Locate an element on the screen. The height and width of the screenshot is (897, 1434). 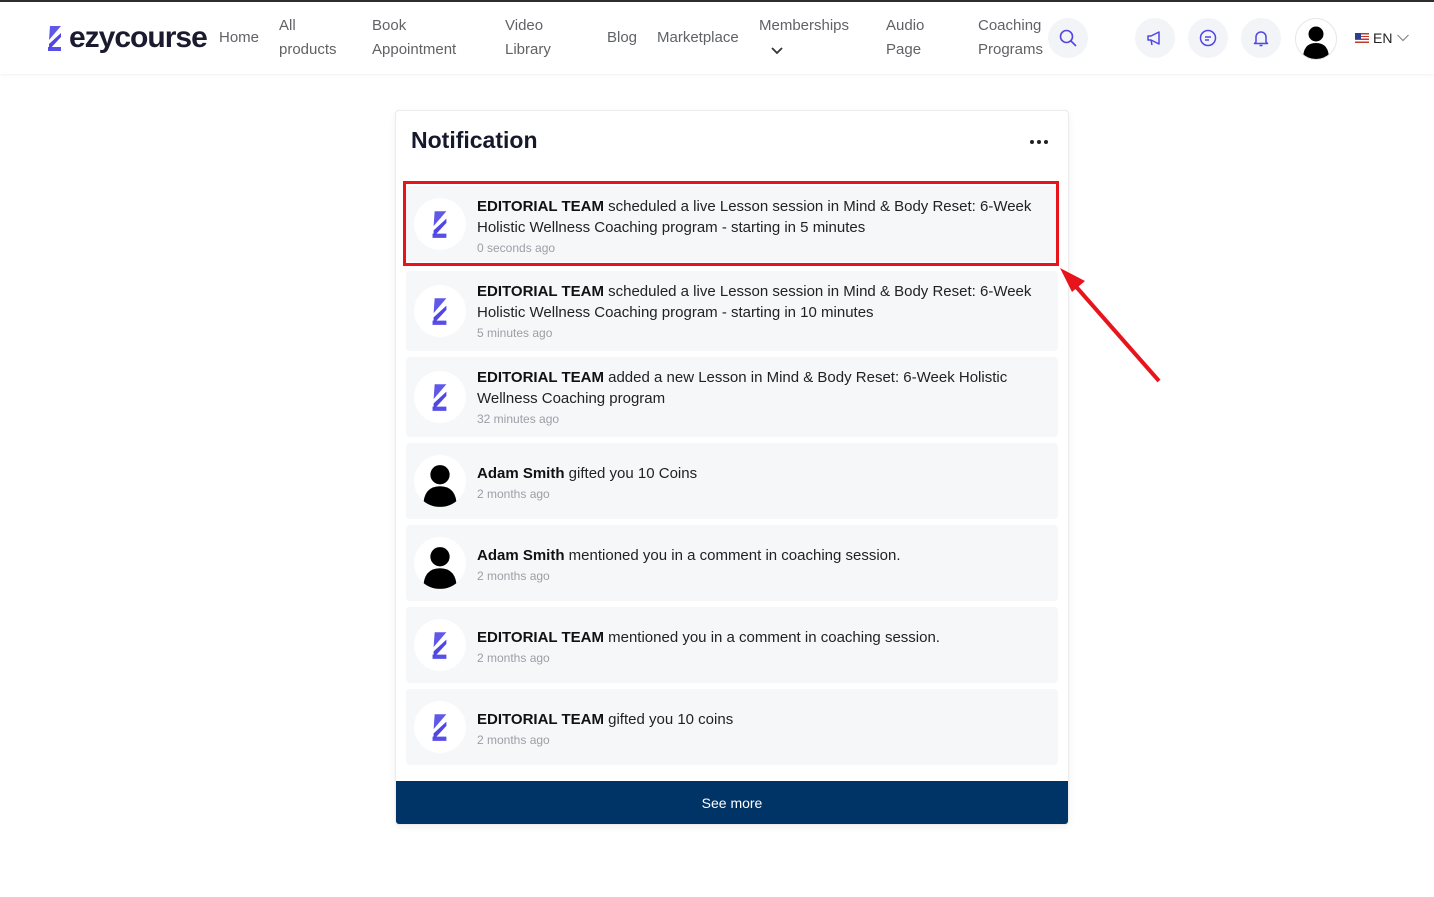
notification-message: Adam Smith gifted you 10 Coins is located at coordinates (757, 473).